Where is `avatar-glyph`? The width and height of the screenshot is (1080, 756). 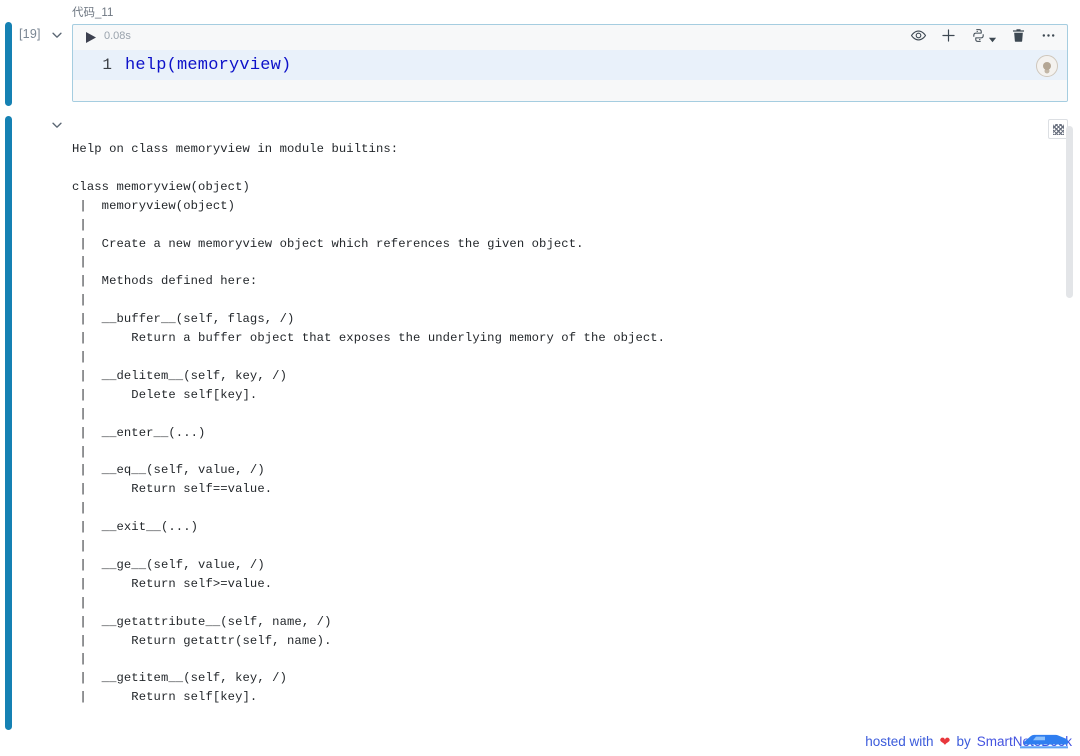
avatar-glyph is located at coordinates (1047, 66).